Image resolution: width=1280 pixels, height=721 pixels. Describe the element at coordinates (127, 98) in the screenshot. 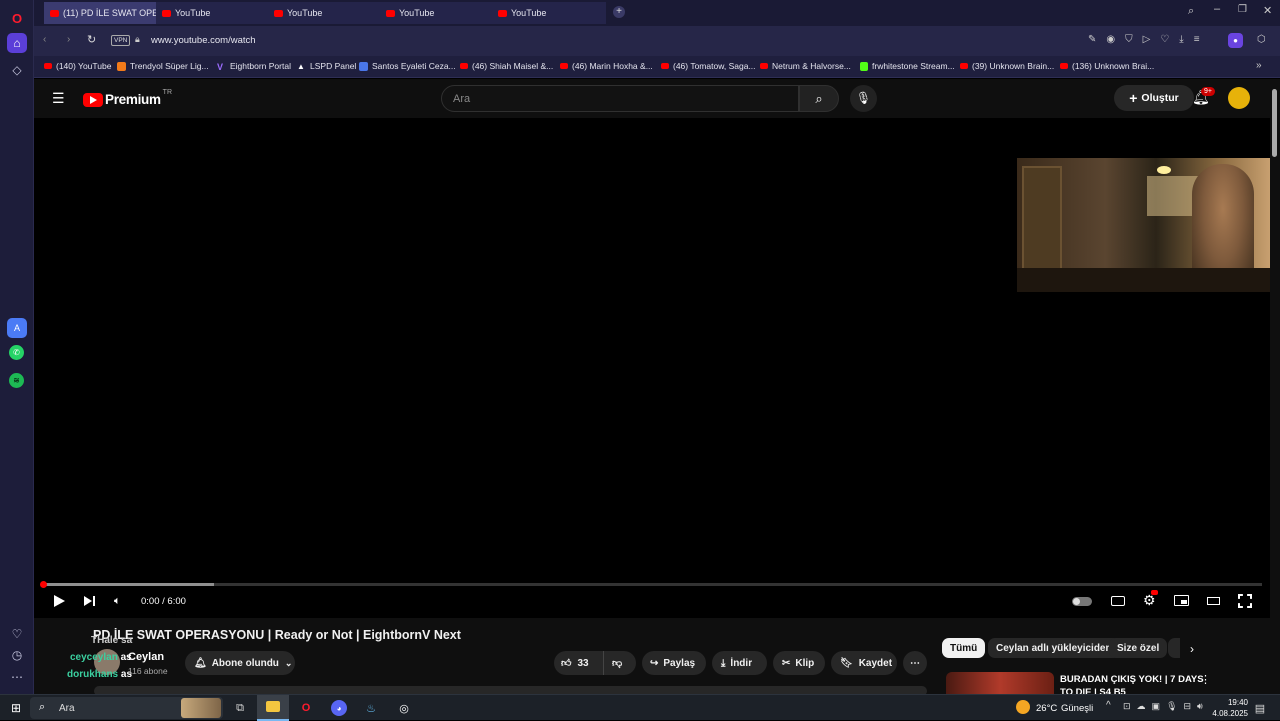

I see `youtube-logo: Premium TR` at that location.